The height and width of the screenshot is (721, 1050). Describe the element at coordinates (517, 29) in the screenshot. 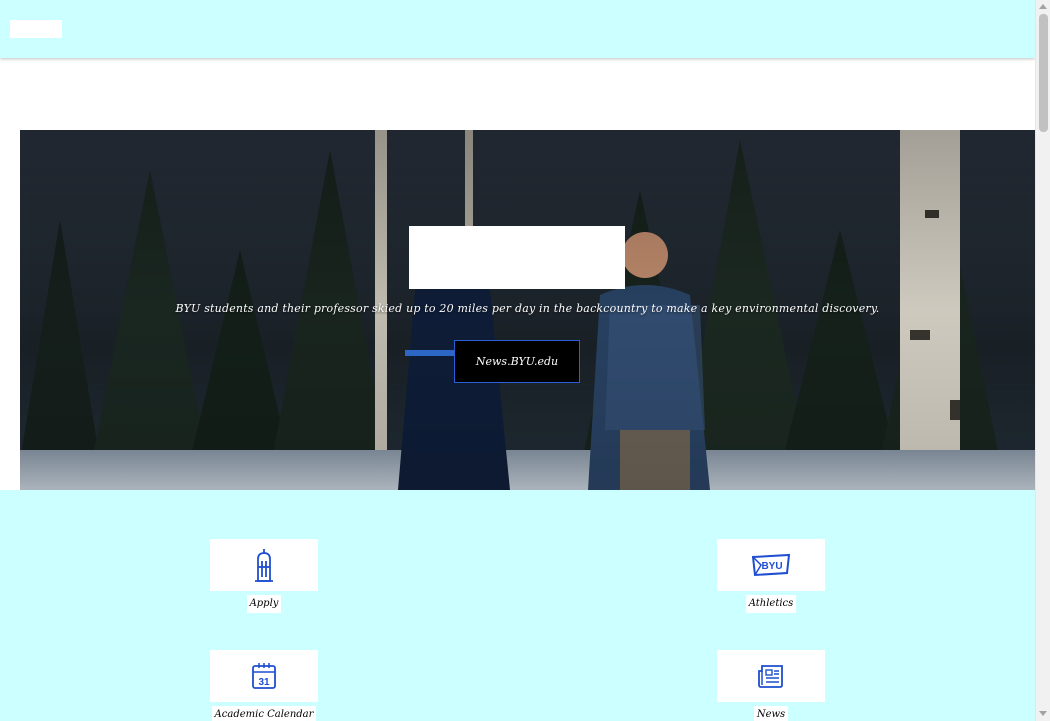

I see `site-header` at that location.